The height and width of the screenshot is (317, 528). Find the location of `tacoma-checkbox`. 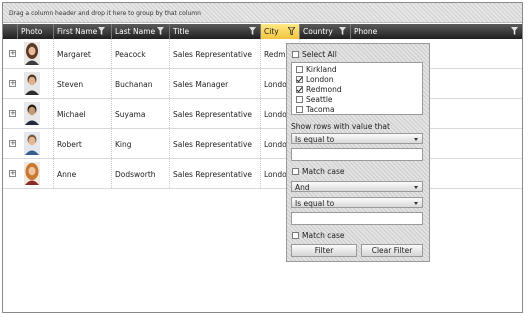

tacoma-checkbox is located at coordinates (299, 109).